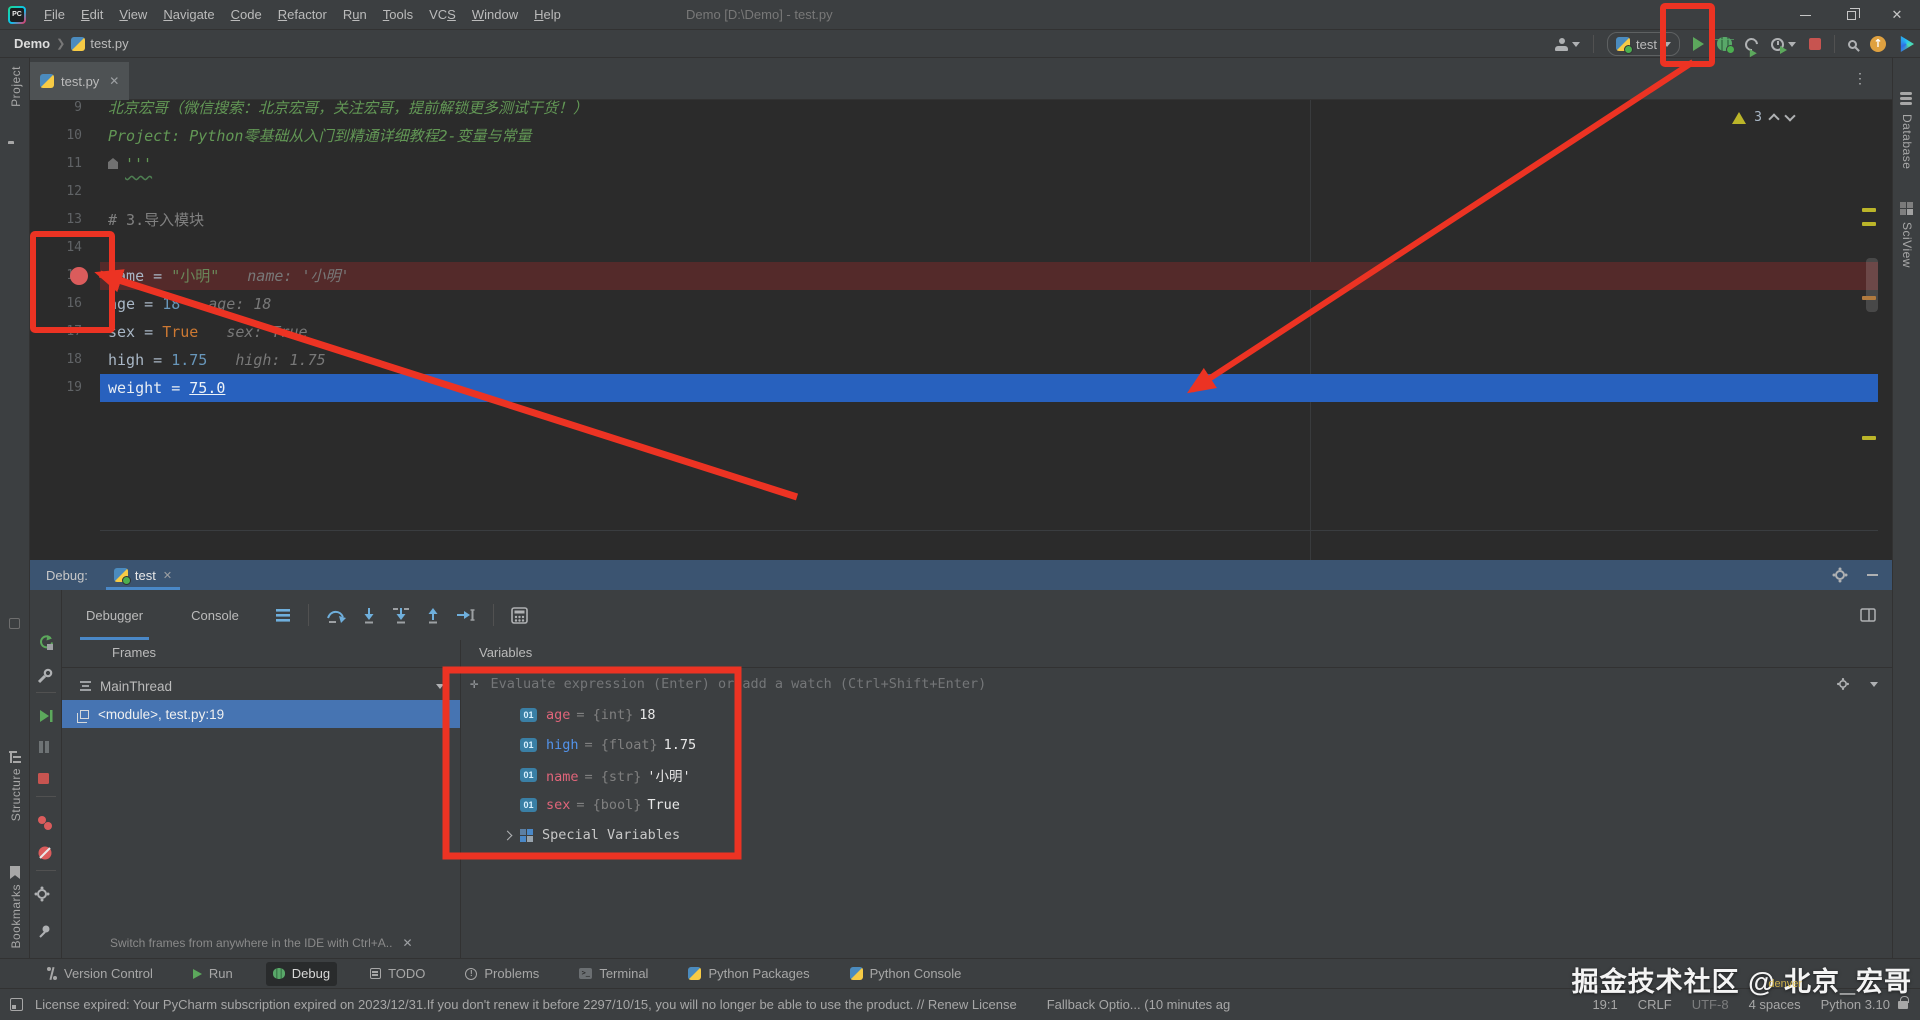  I want to click on scrollbar-mark, so click(1869, 298).